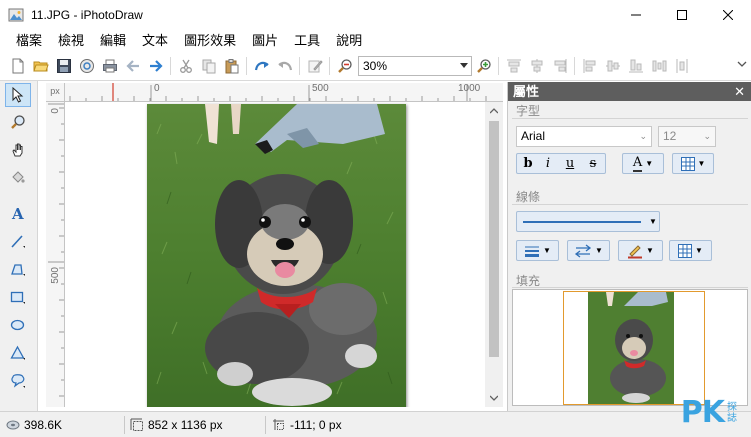  I want to click on menu-edit: 編輯, so click(113, 41).